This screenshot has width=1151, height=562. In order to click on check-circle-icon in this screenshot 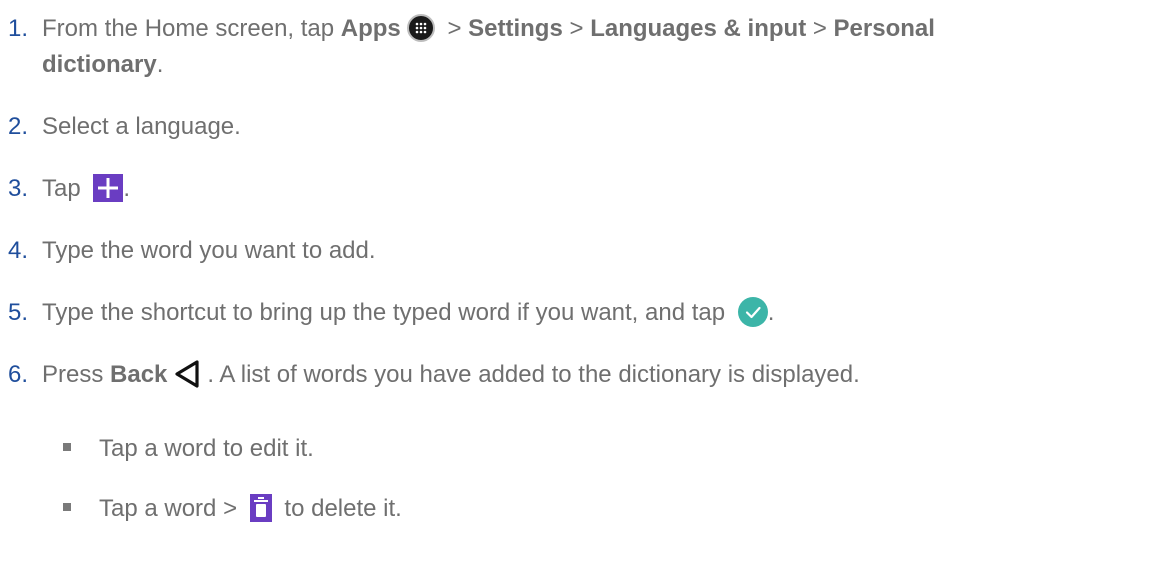, I will do `click(752, 311)`.